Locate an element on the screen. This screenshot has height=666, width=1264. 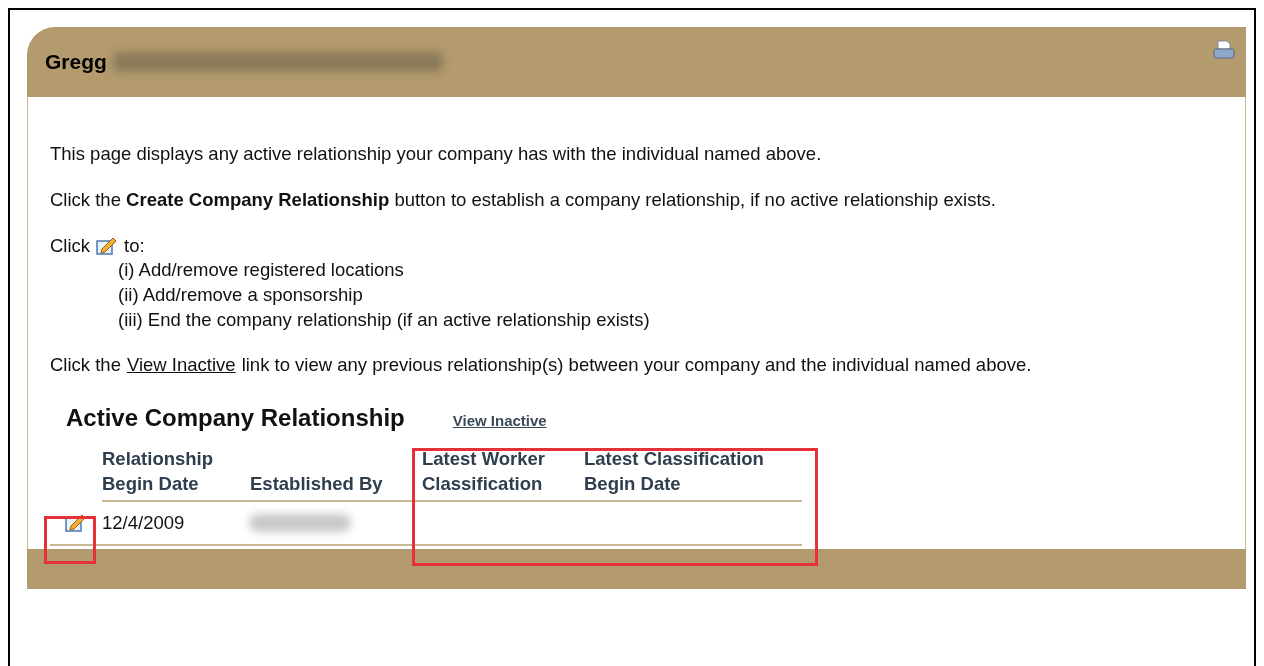
list-item: (i) Add/remove registered locations is located at coordinates (261, 270).